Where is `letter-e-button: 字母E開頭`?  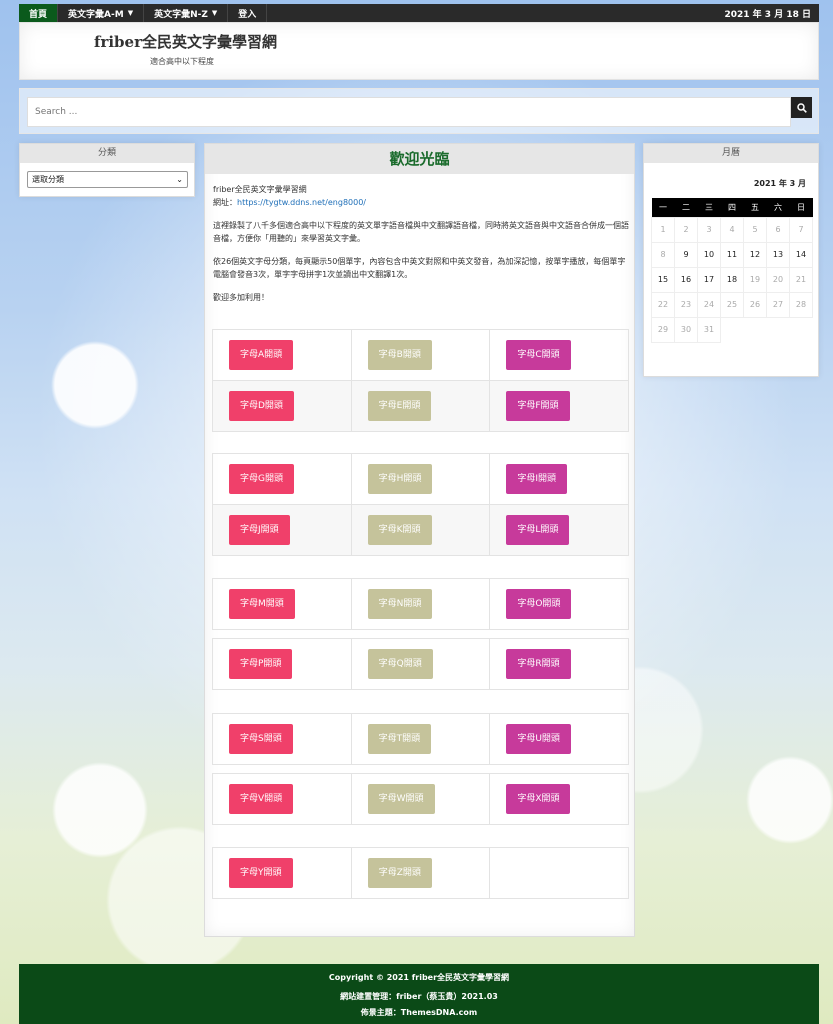
letter-e-button: 字母E開頭 is located at coordinates (399, 406).